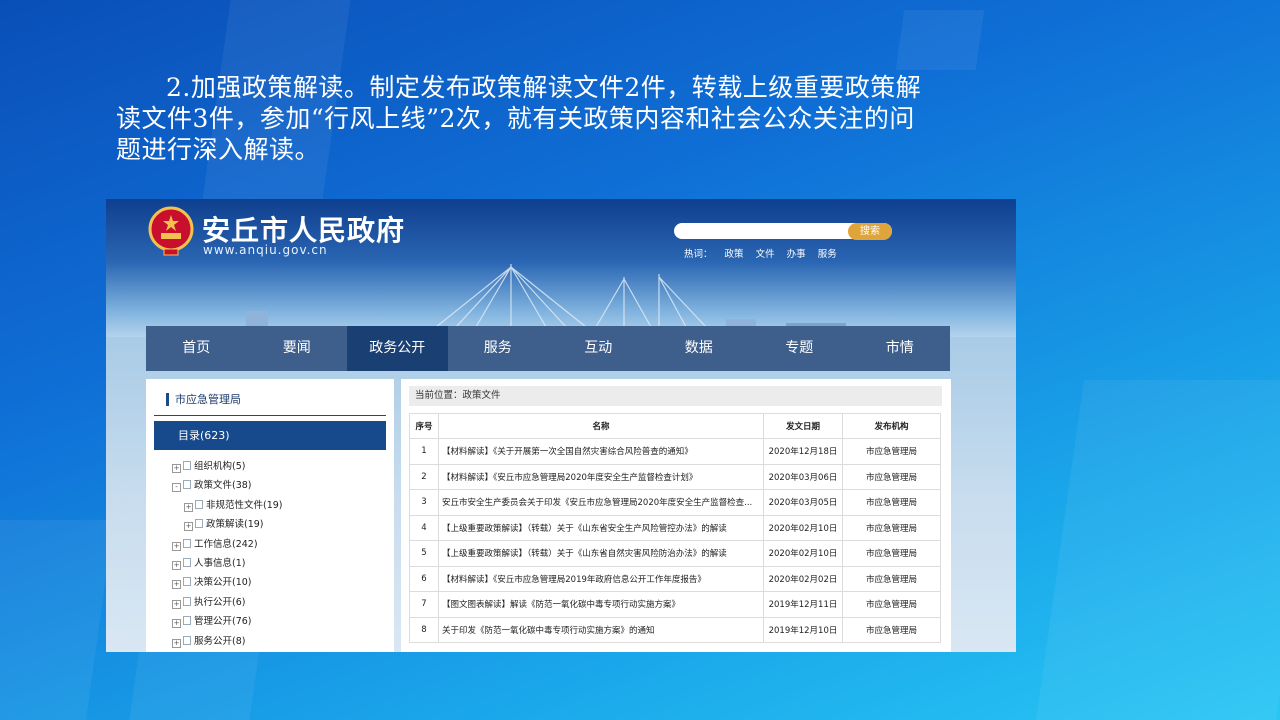 Image resolution: width=1280 pixels, height=720 pixels. Describe the element at coordinates (424, 476) in the screenshot. I see `row-index: 2` at that location.